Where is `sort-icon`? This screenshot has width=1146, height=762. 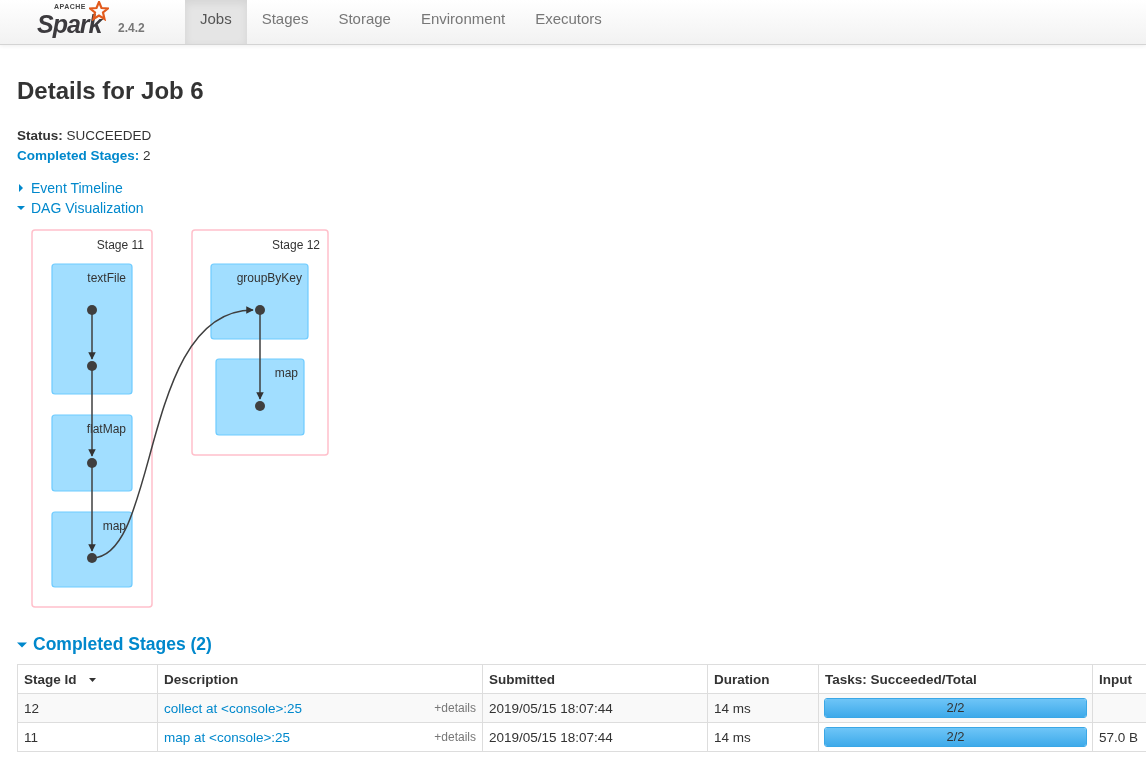 sort-icon is located at coordinates (92, 679).